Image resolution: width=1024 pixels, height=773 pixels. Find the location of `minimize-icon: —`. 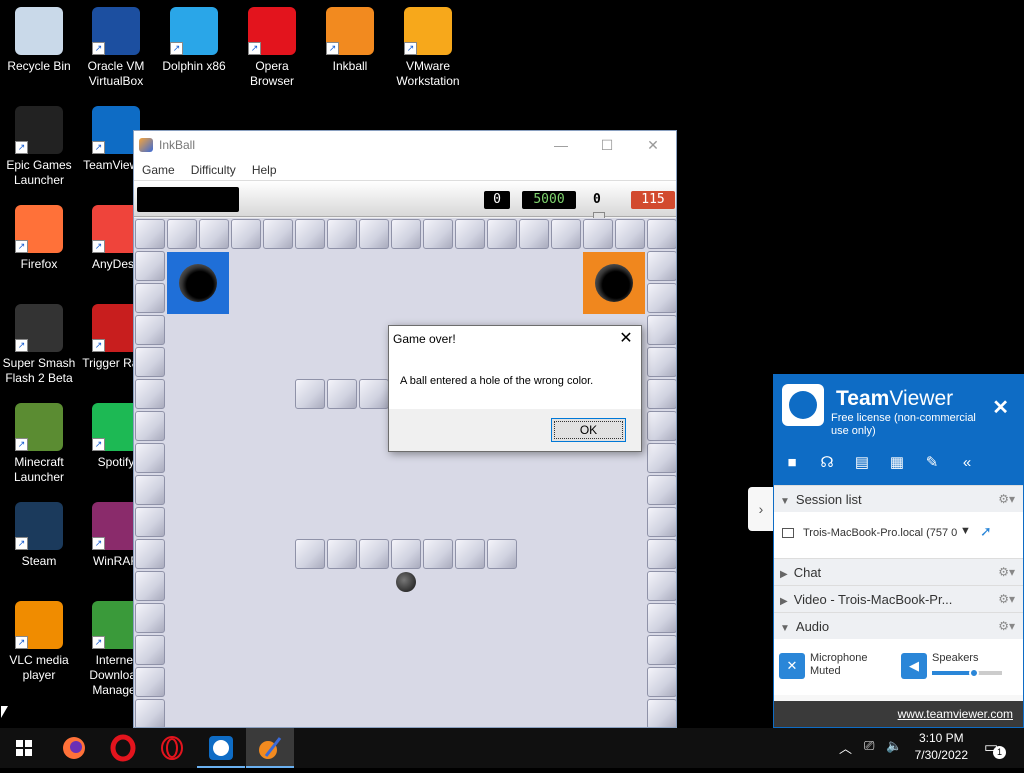

minimize-icon: — is located at coordinates (561, 145).